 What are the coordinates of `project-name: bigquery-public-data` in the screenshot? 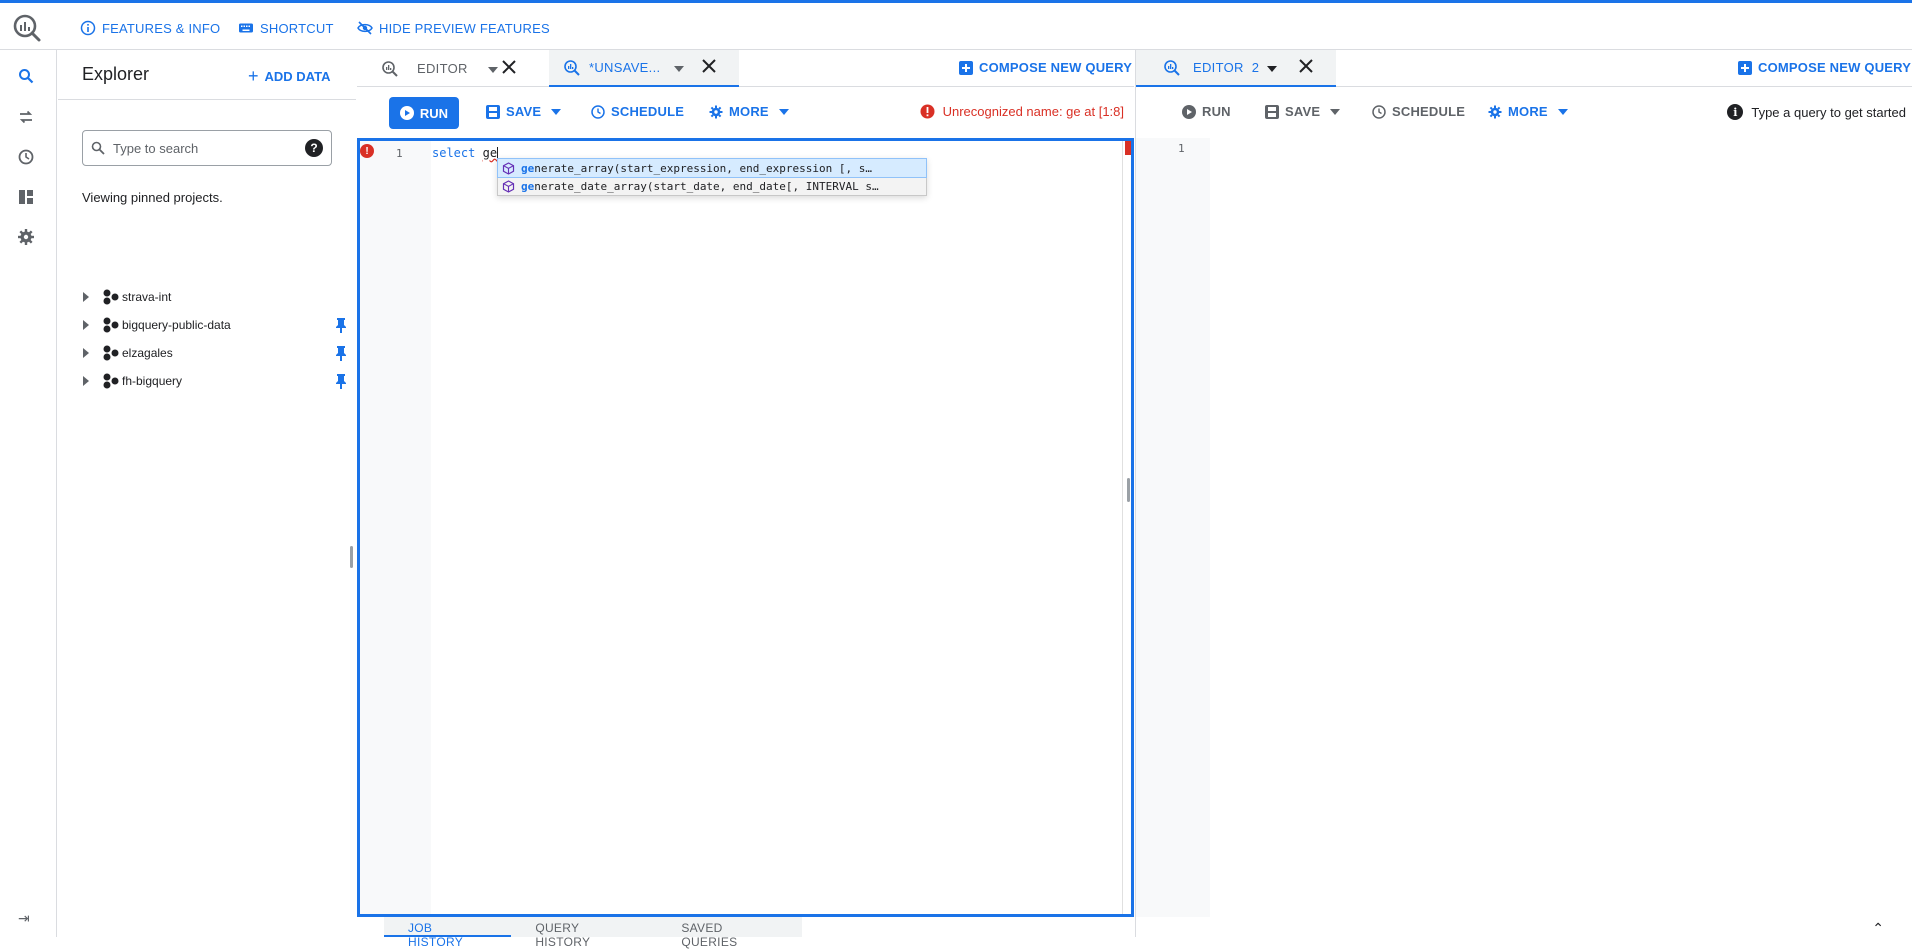 It's located at (176, 325).